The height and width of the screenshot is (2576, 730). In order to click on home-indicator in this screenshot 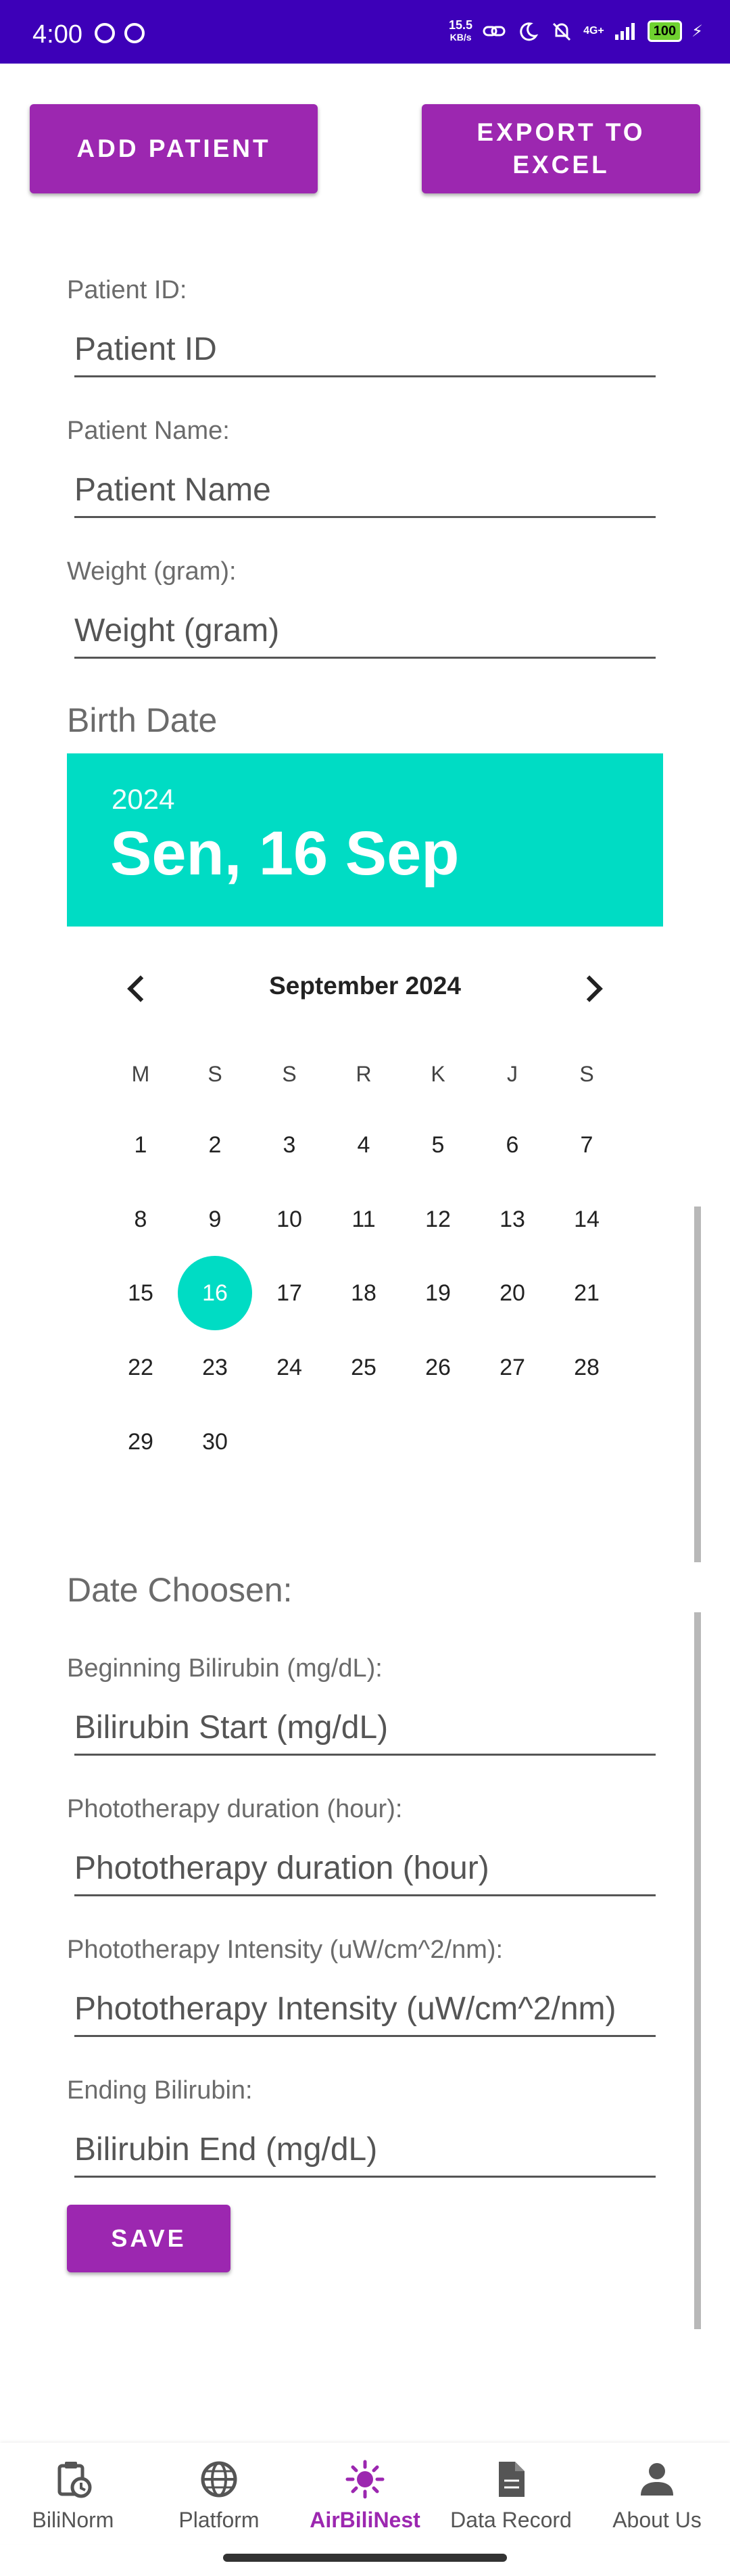, I will do `click(365, 2558)`.